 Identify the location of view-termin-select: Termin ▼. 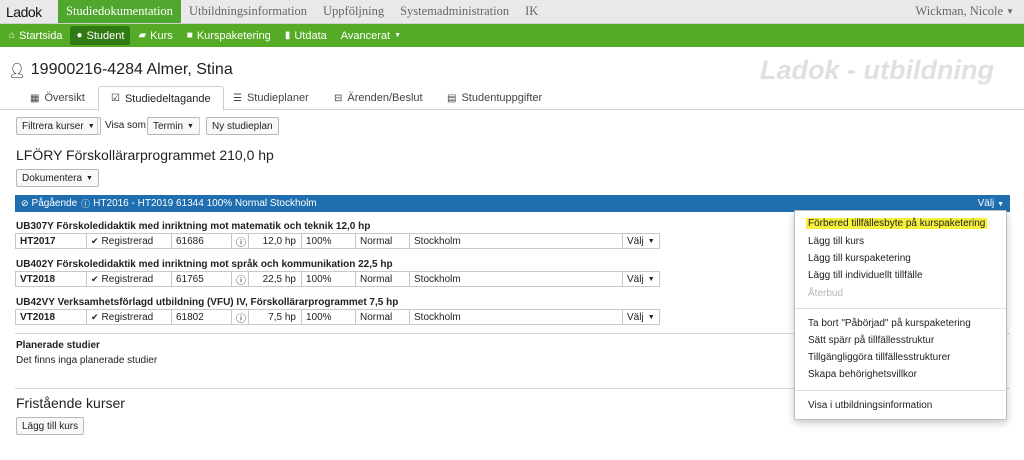
(173, 126).